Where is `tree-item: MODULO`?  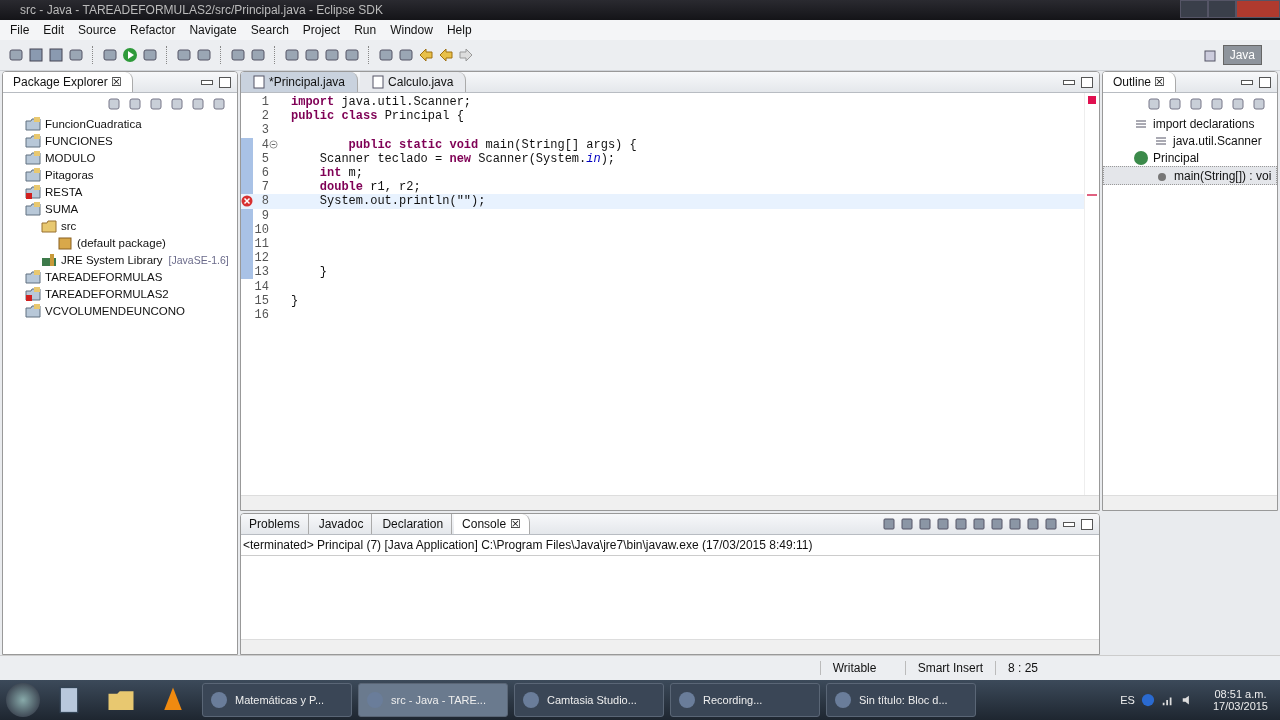 tree-item: MODULO is located at coordinates (120, 157).